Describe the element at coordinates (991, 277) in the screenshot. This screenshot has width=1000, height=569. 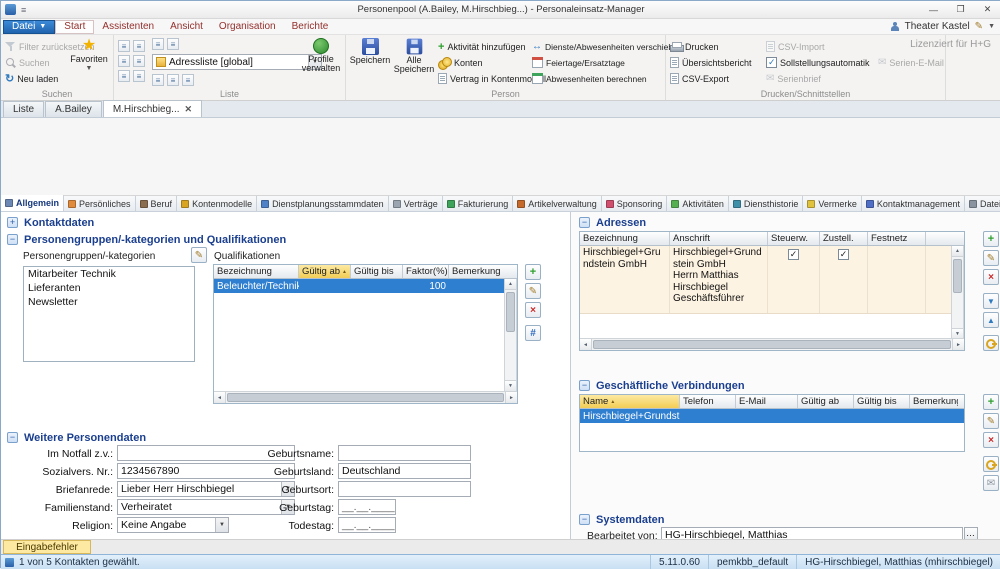
I see `delete-address-button: ×` at that location.